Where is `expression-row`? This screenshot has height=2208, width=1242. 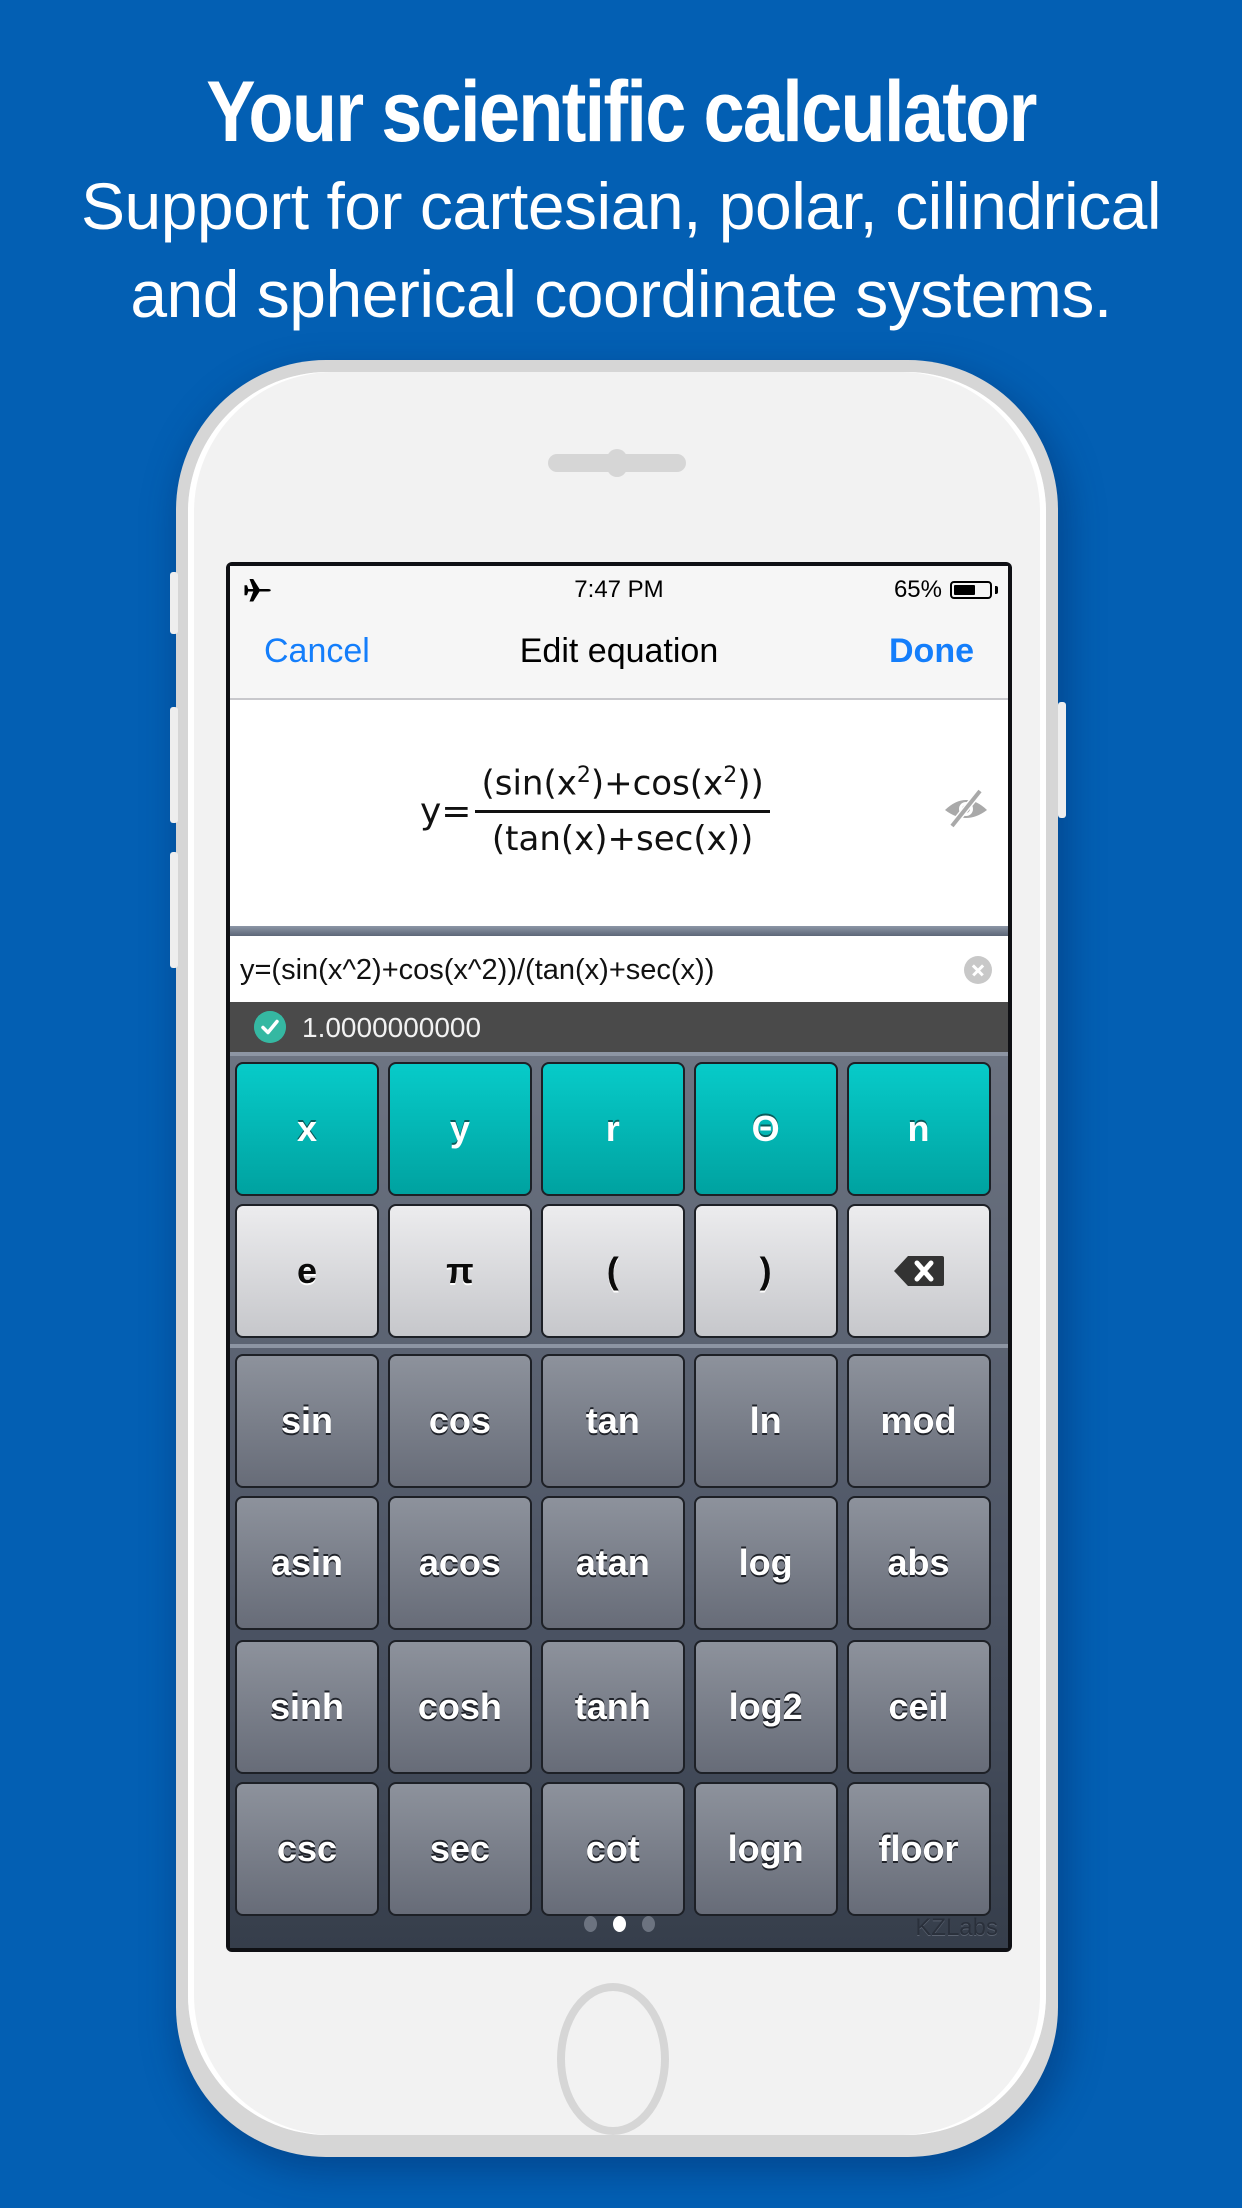
expression-row is located at coordinates (619, 970).